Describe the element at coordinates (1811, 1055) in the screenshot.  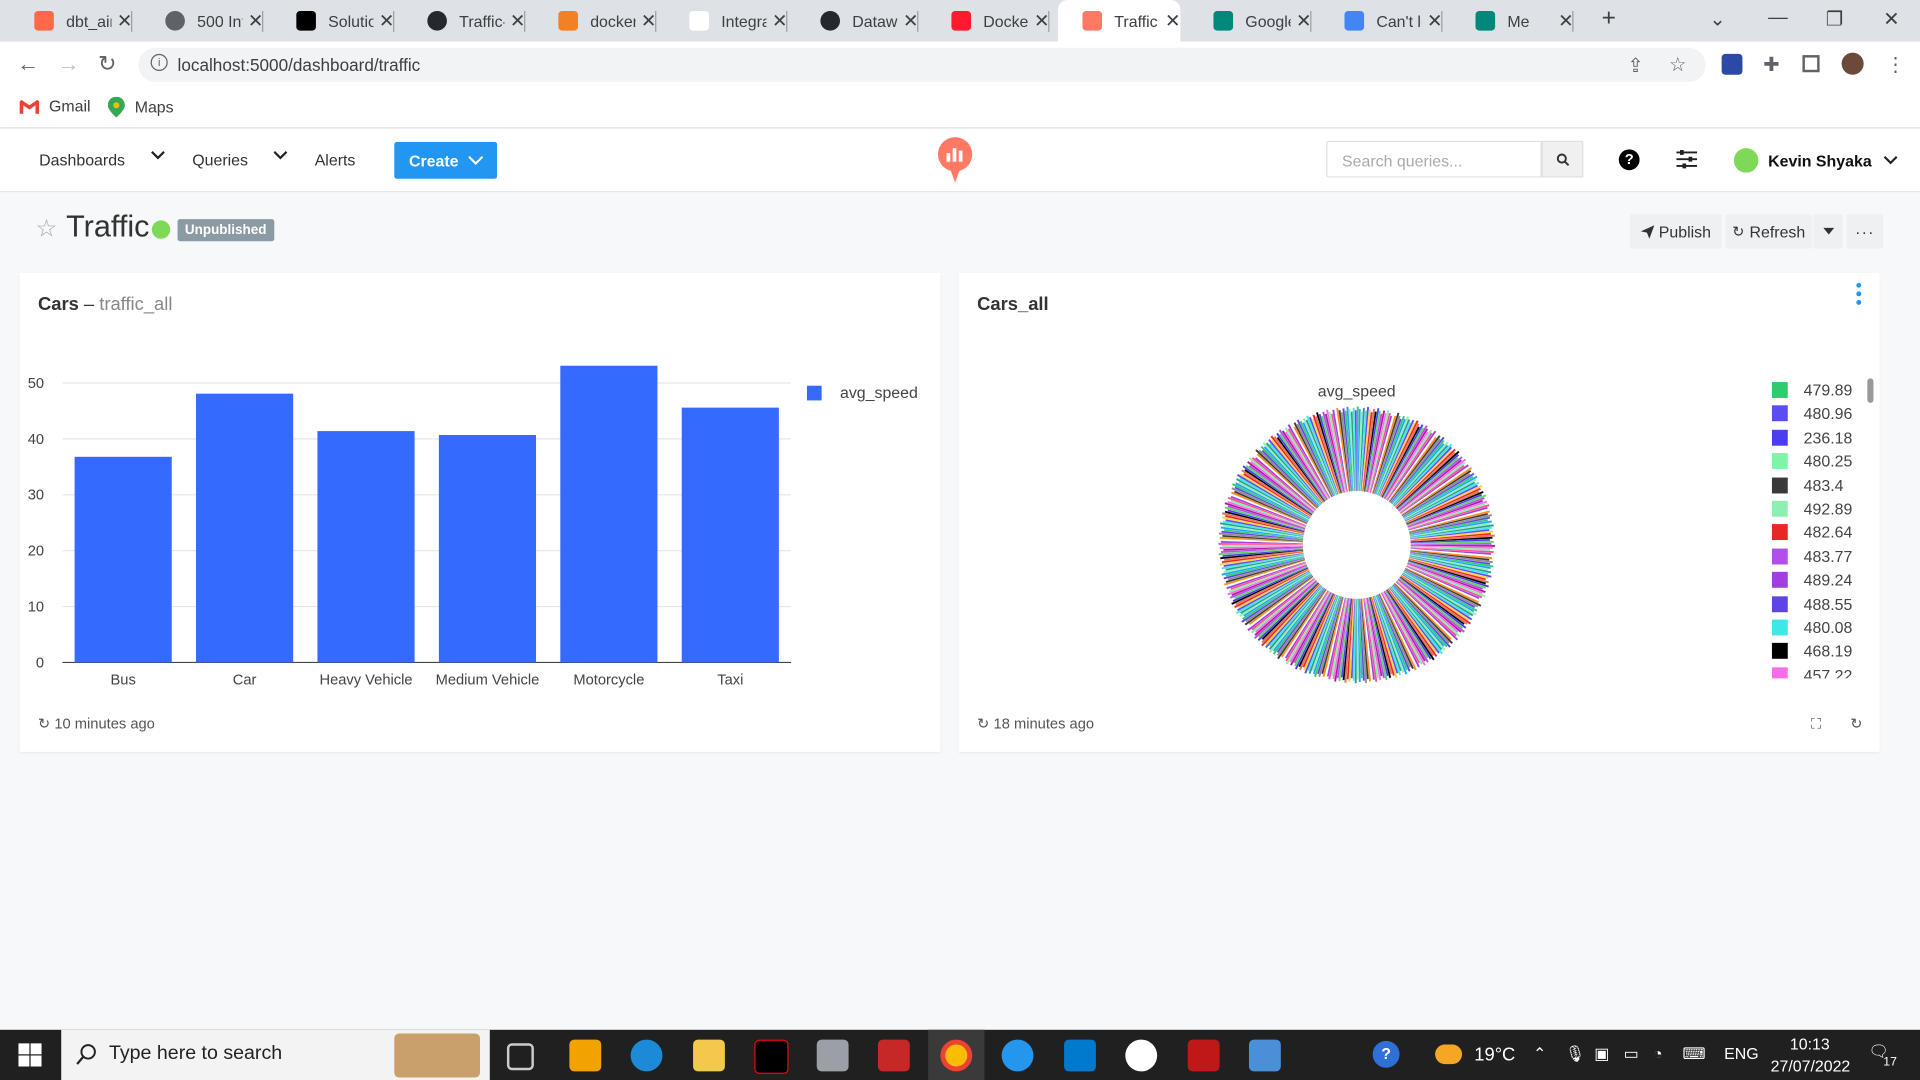
I see `clock: 10:13 27/07/2022` at that location.